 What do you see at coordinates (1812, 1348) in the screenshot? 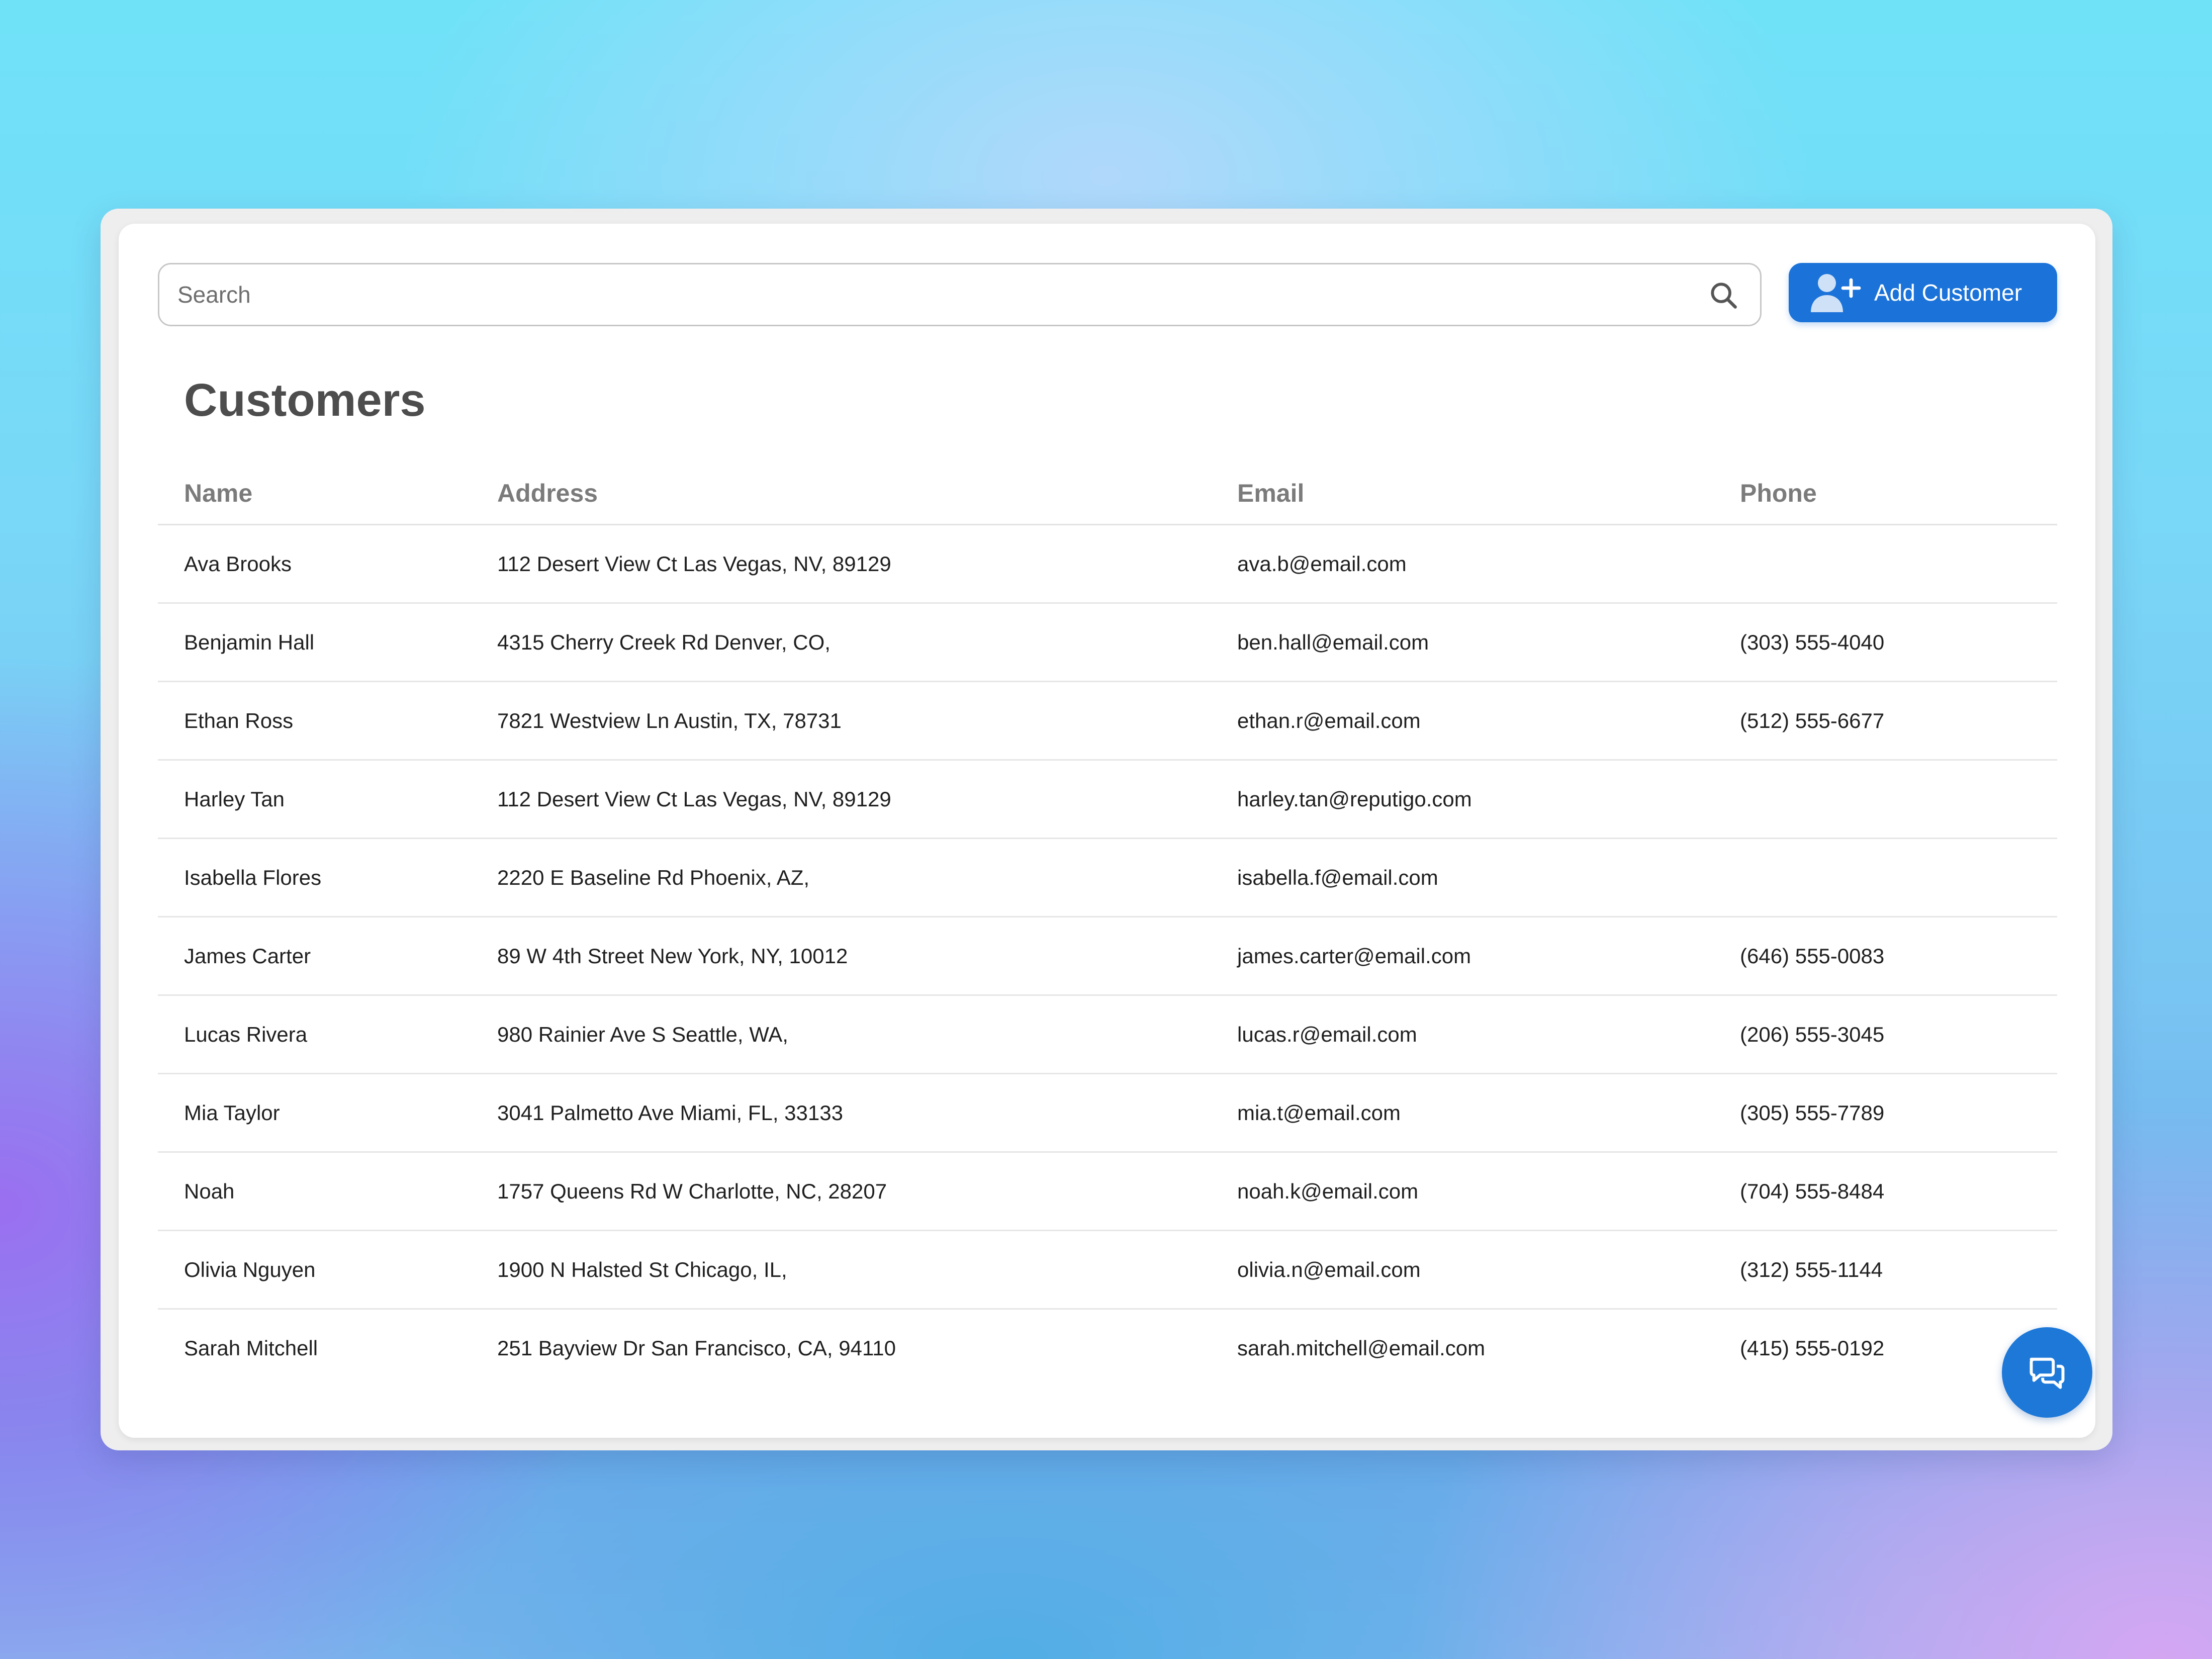
I see `cell-phone: (415) 555-0192` at bounding box center [1812, 1348].